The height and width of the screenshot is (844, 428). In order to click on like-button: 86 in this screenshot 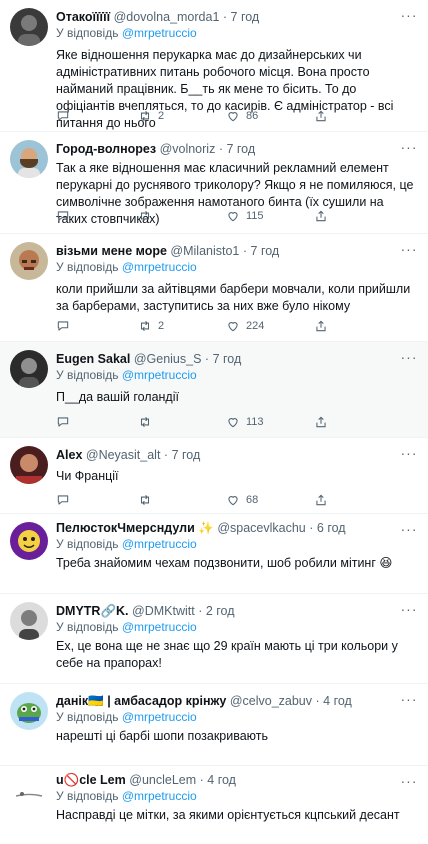, I will do `click(242, 116)`.